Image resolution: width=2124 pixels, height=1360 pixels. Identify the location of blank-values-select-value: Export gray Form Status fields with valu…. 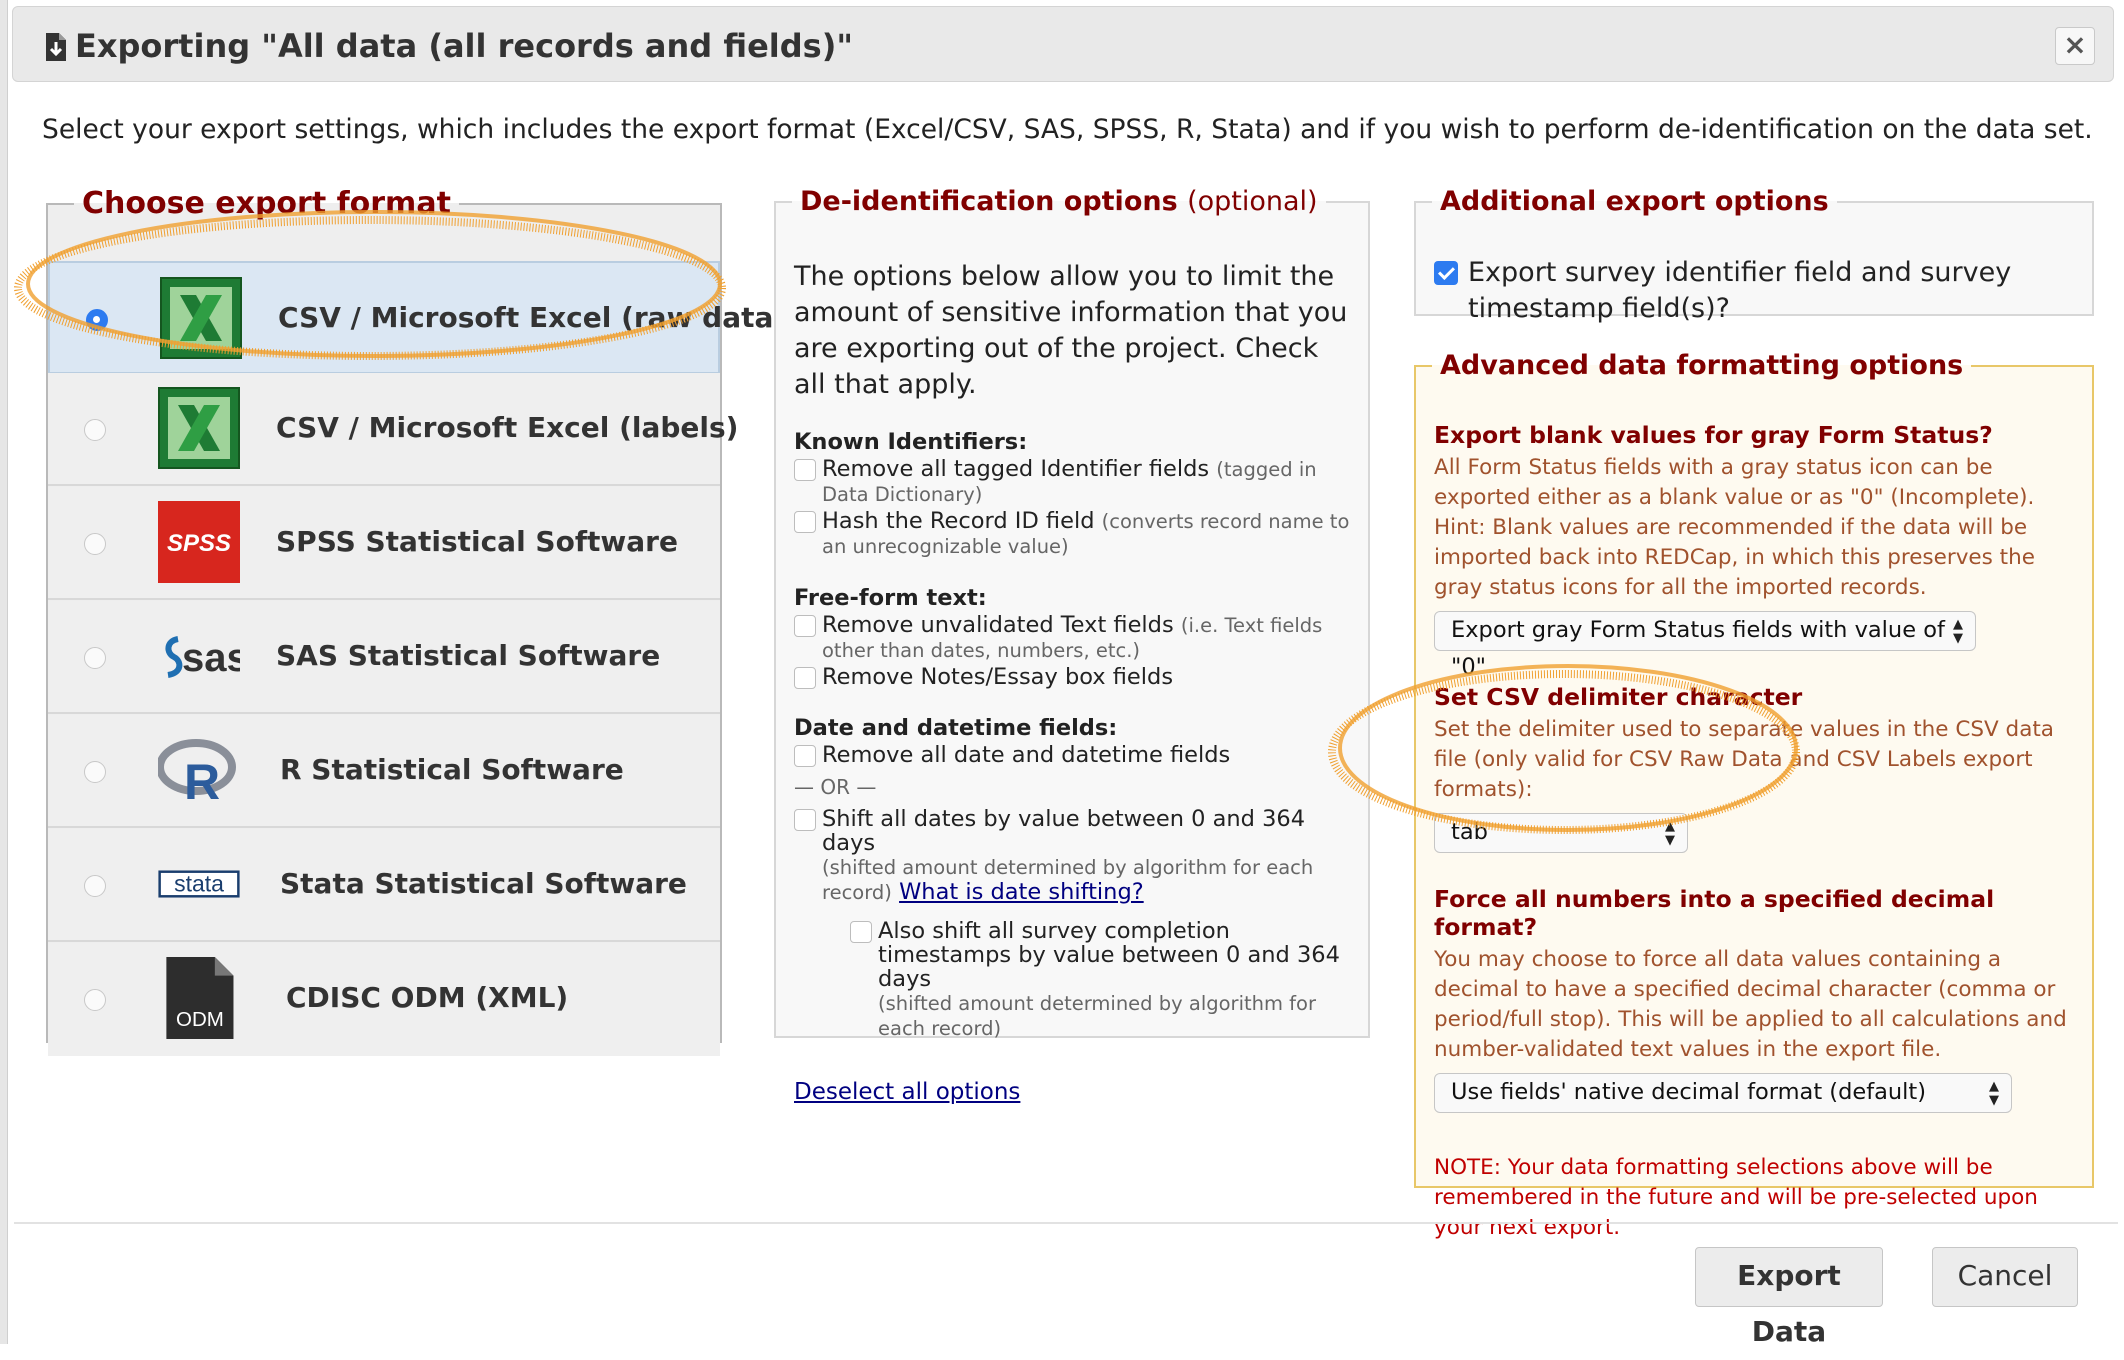
(1698, 648).